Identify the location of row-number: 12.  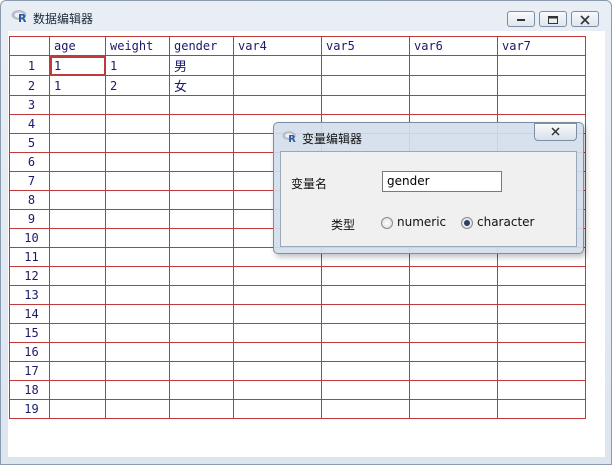
(29, 276).